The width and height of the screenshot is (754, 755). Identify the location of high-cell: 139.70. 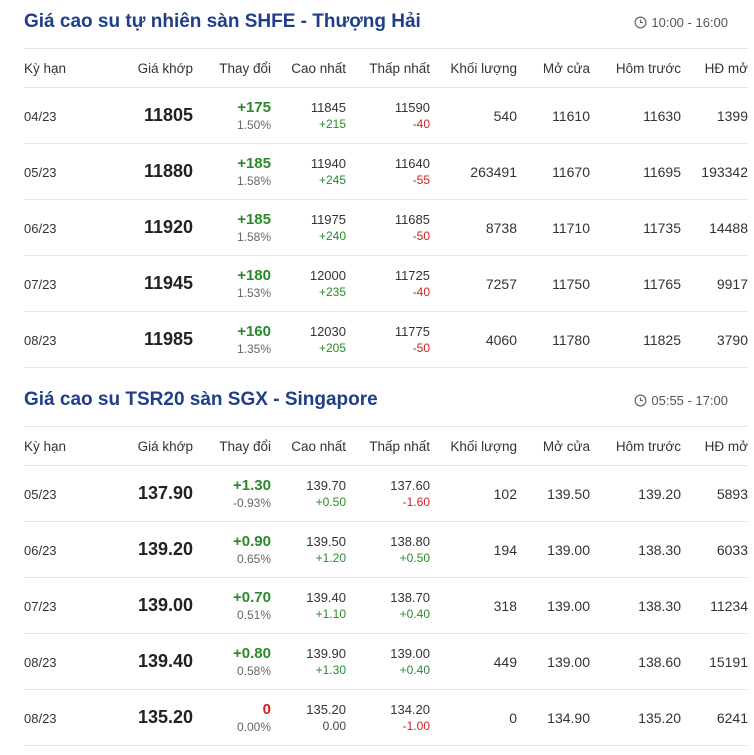
(326, 485).